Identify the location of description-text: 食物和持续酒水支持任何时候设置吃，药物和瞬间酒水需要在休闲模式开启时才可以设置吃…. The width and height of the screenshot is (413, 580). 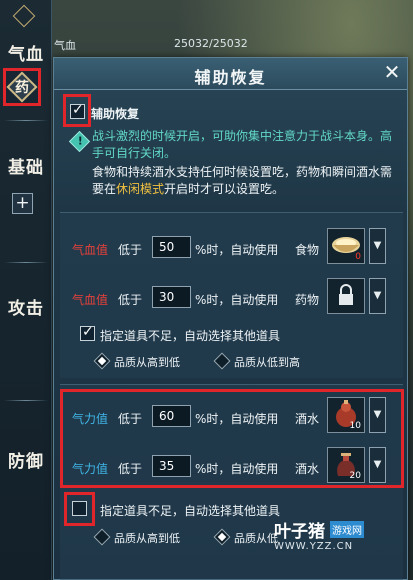
(242, 180).